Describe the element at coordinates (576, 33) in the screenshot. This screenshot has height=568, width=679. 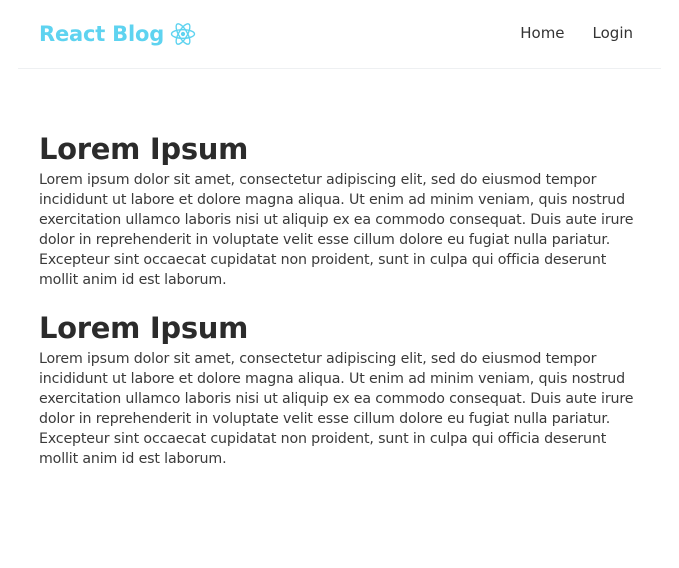
I see `nav-links: Home Login` at that location.